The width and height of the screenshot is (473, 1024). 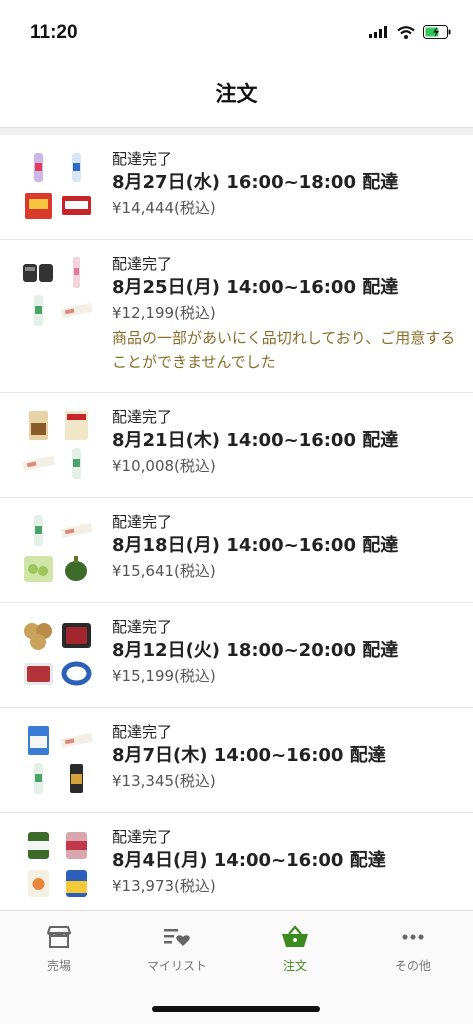 I want to click on delivery-time: 8月27日(水) 16:00~18:00 配達, so click(x=255, y=182).